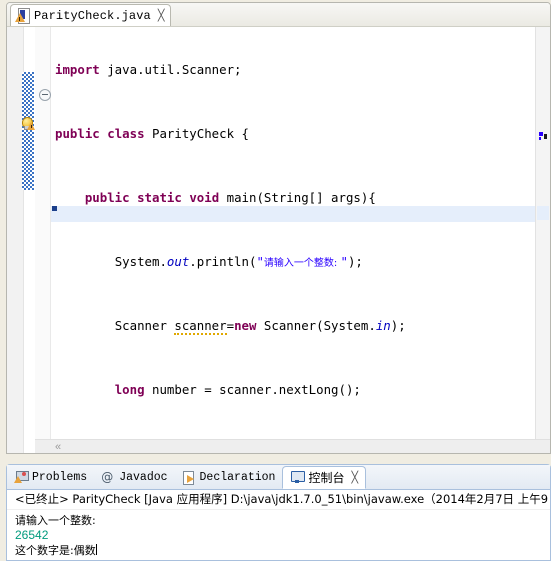 The width and height of the screenshot is (551, 561). I want to click on code-string-cjk: 请输入一个整数:, so click(302, 263).